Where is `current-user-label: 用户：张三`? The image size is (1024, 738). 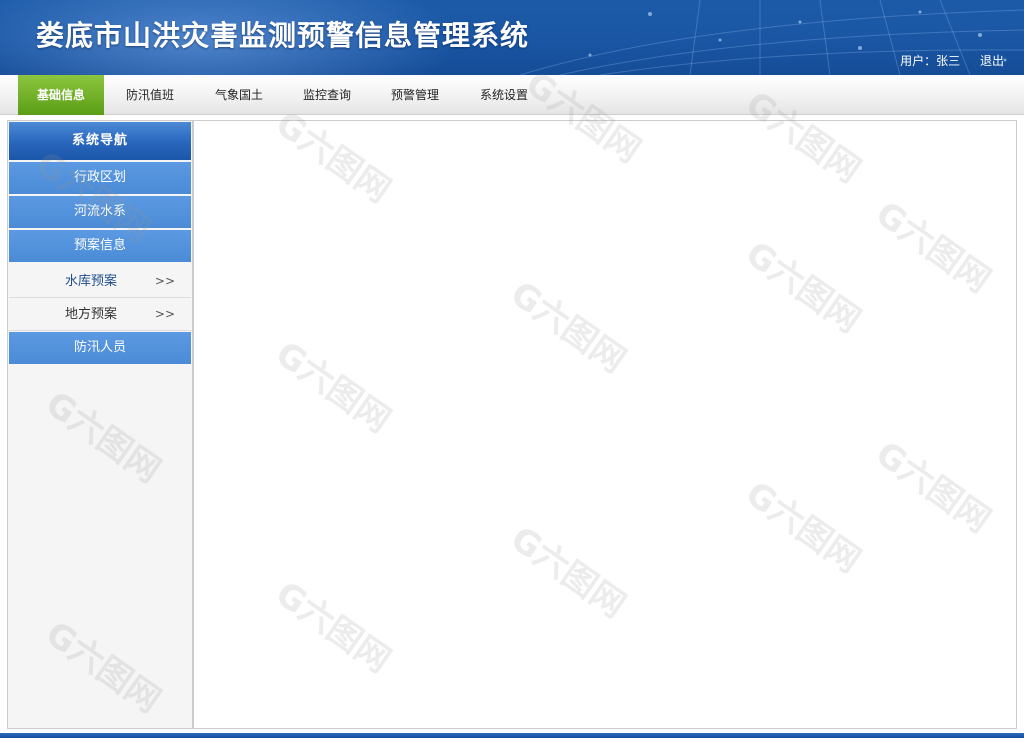 current-user-label: 用户：张三 is located at coordinates (930, 61).